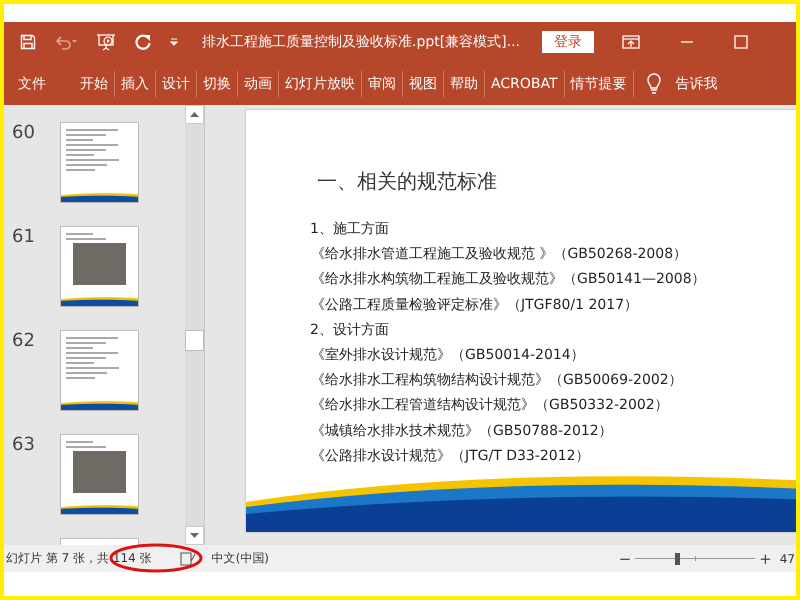 The width and height of the screenshot is (800, 600). Describe the element at coordinates (497, 380) in the screenshot. I see `slide-text-line: 《给水排水工程构筑物结构设计规范》（GB50069-2002）` at that location.